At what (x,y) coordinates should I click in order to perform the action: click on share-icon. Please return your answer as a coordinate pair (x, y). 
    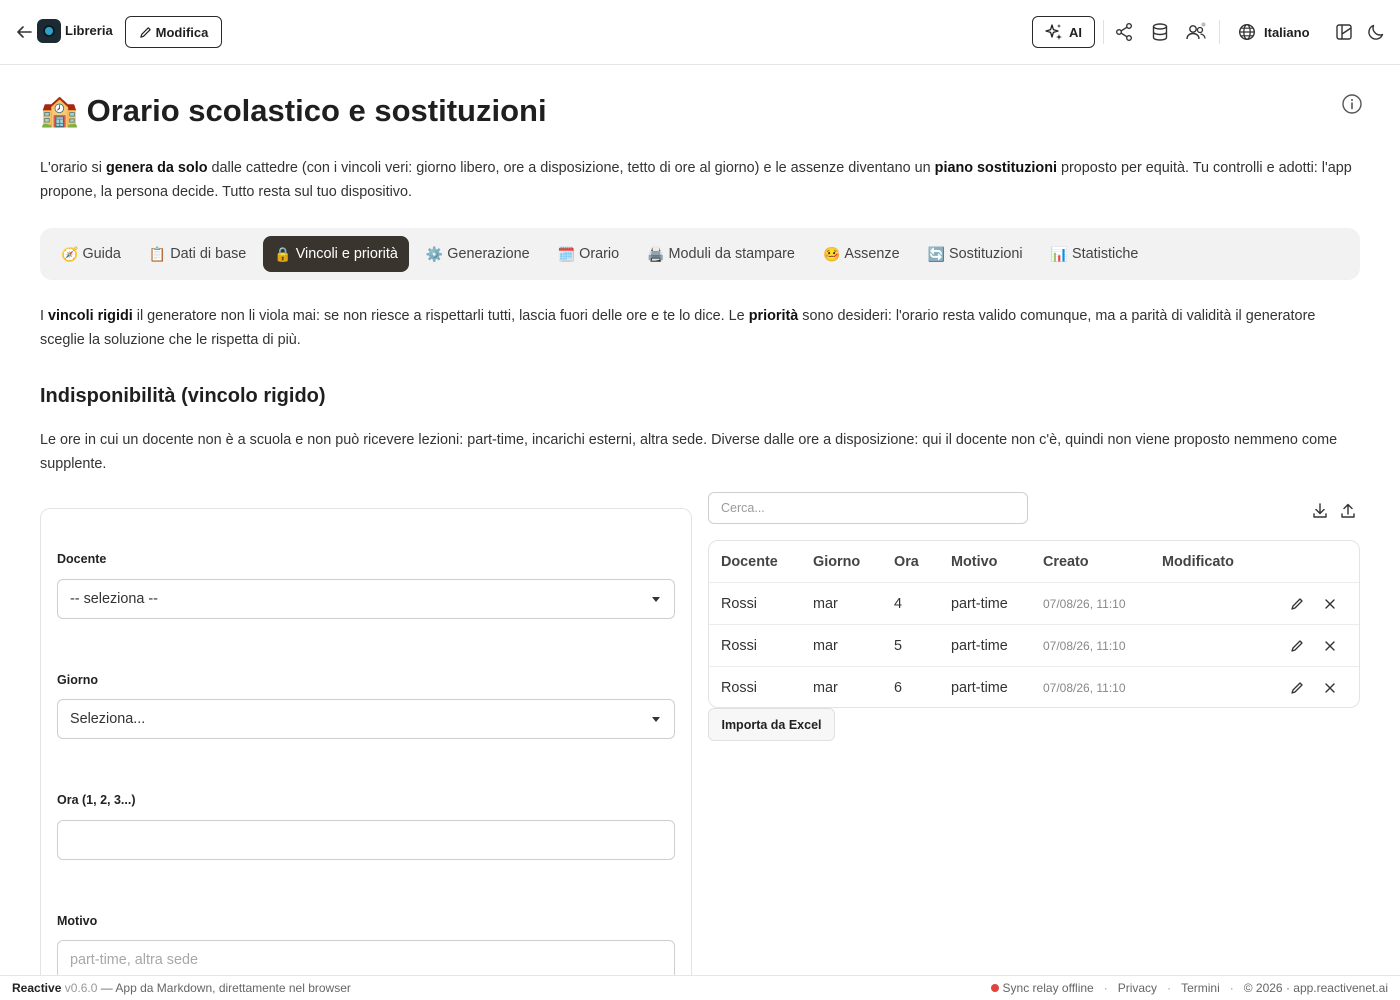
    Looking at the image, I should click on (1124, 32).